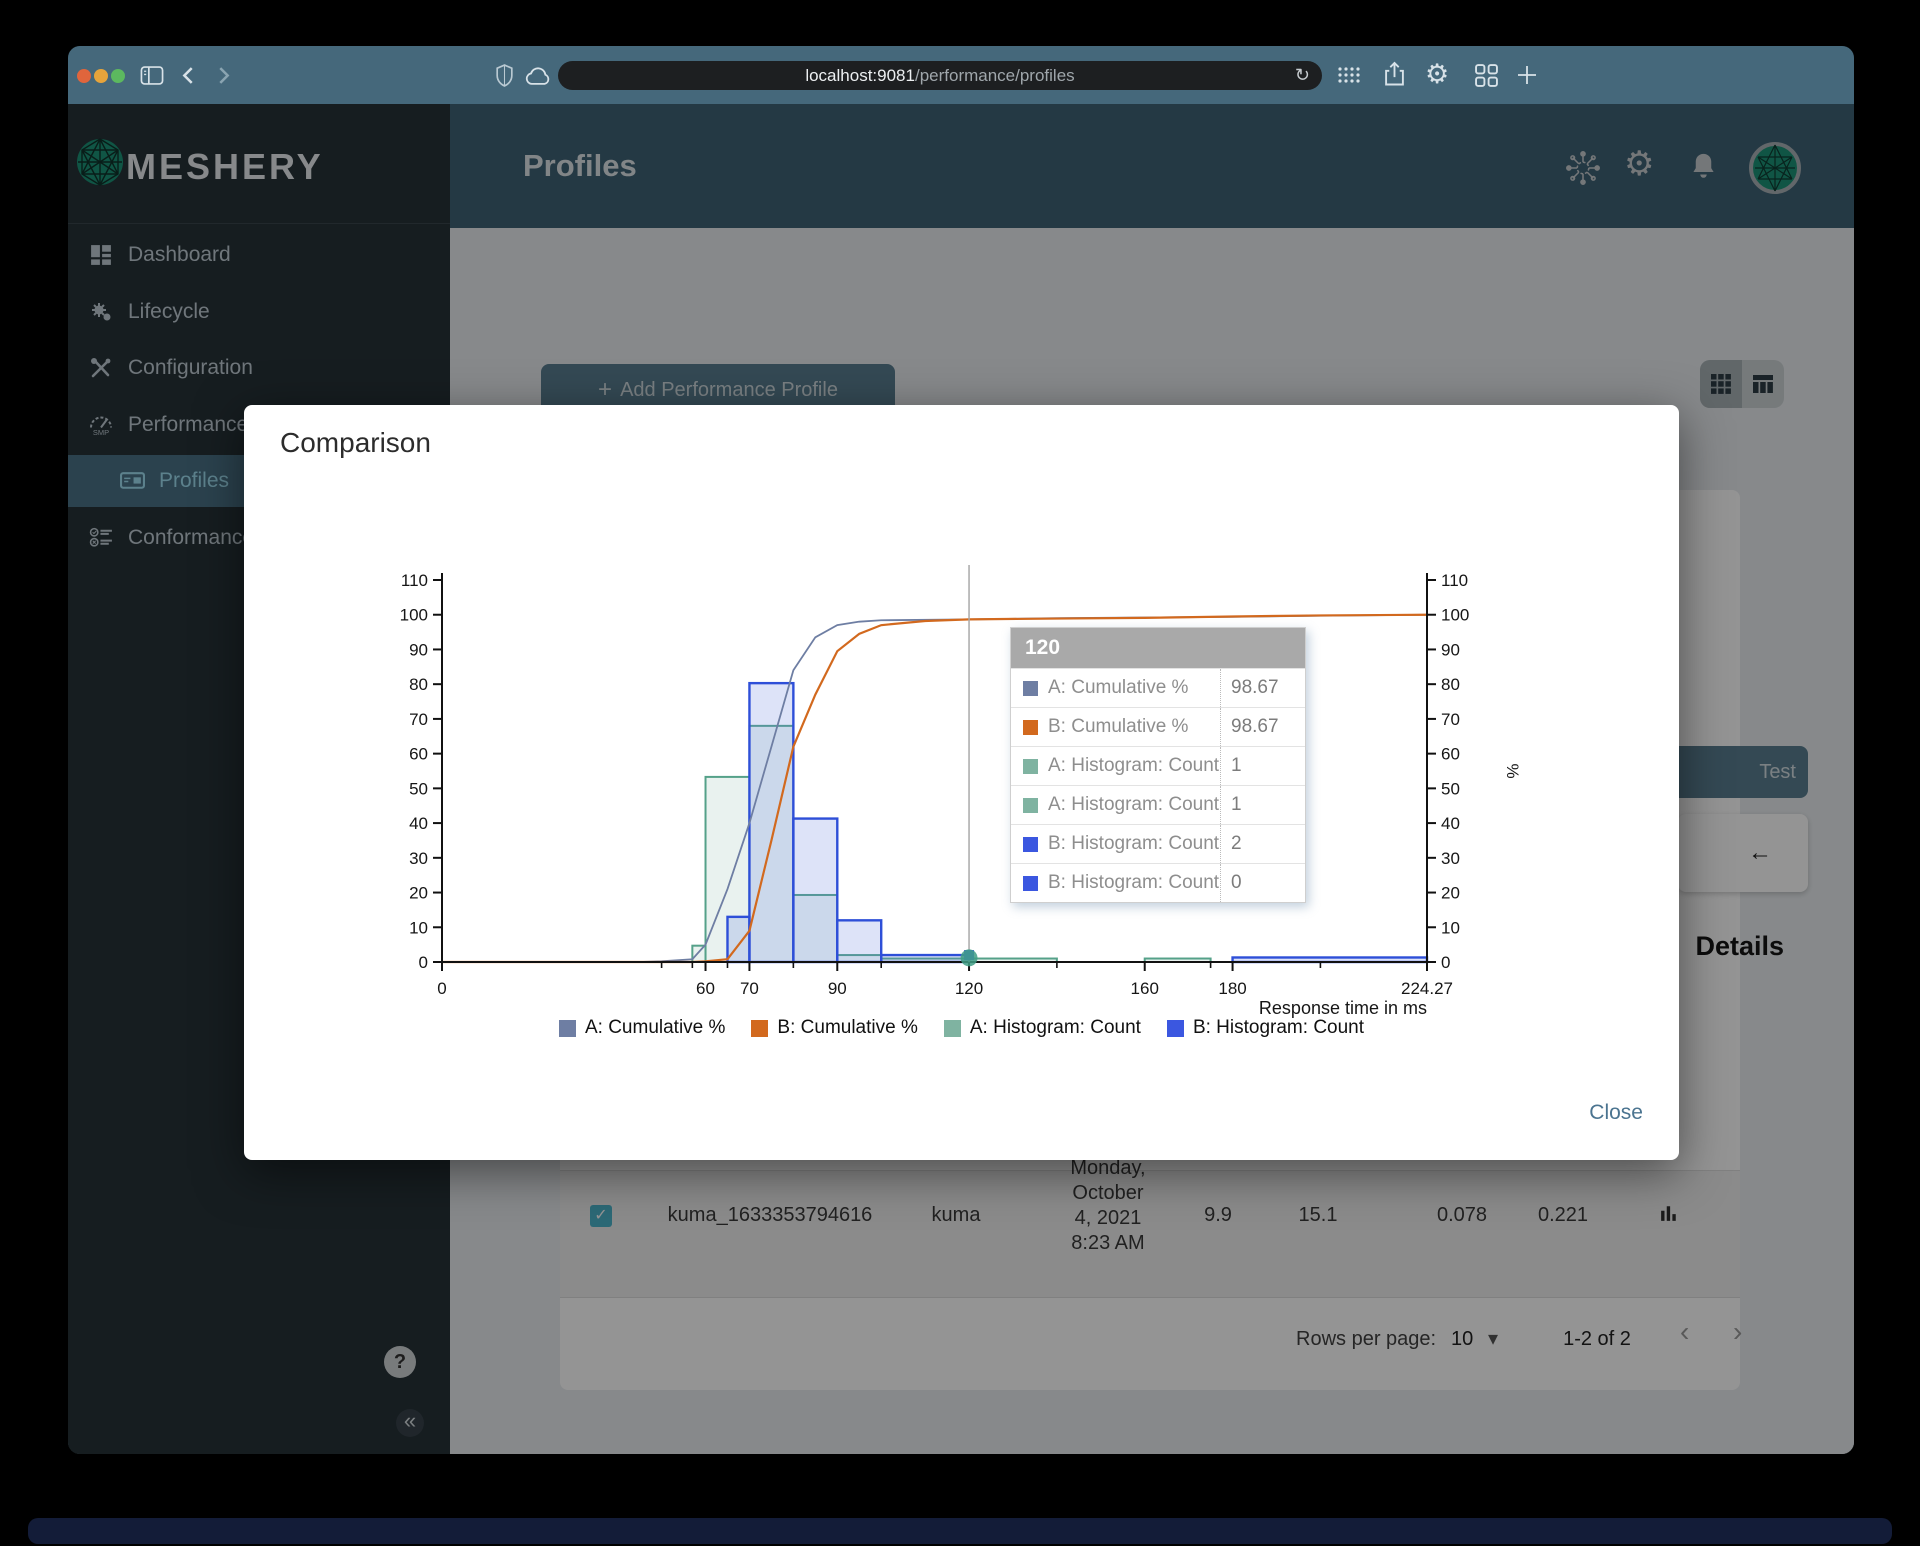 The image size is (1920, 1546). What do you see at coordinates (960, 1531) in the screenshot?
I see `desktop-dock-strip` at bounding box center [960, 1531].